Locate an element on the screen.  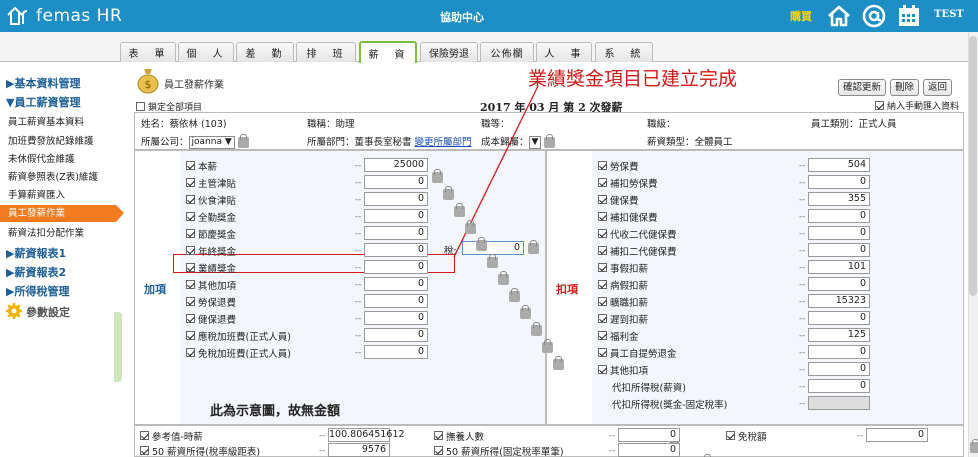
sidebar-report1: ▶薪資報表1 is located at coordinates (36, 253).